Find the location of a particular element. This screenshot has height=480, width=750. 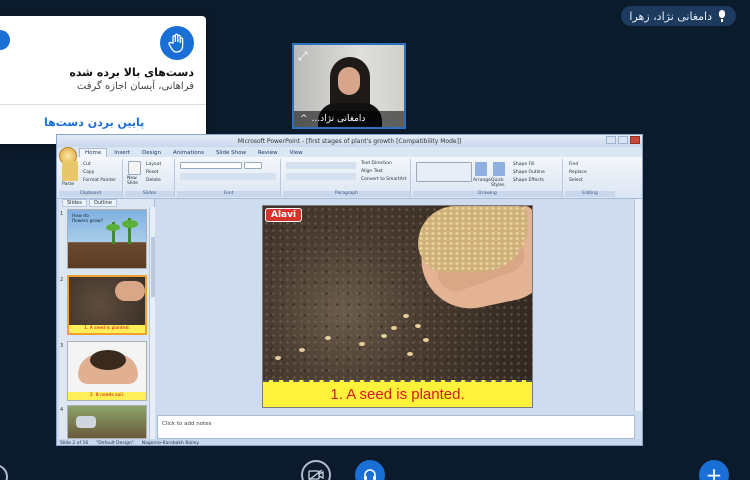

ppt-tab-home: Home is located at coordinates (93, 152).